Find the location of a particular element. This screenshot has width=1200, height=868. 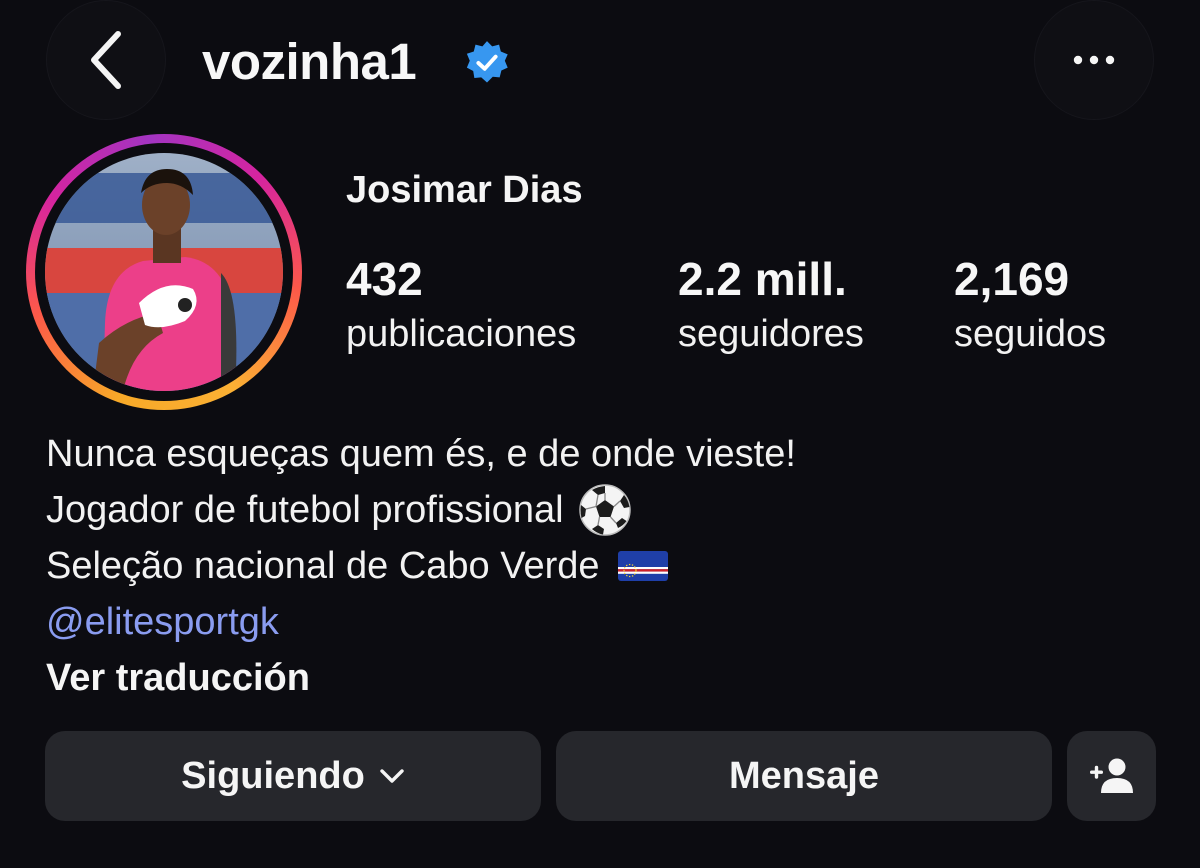

story-ring is located at coordinates (164, 272).